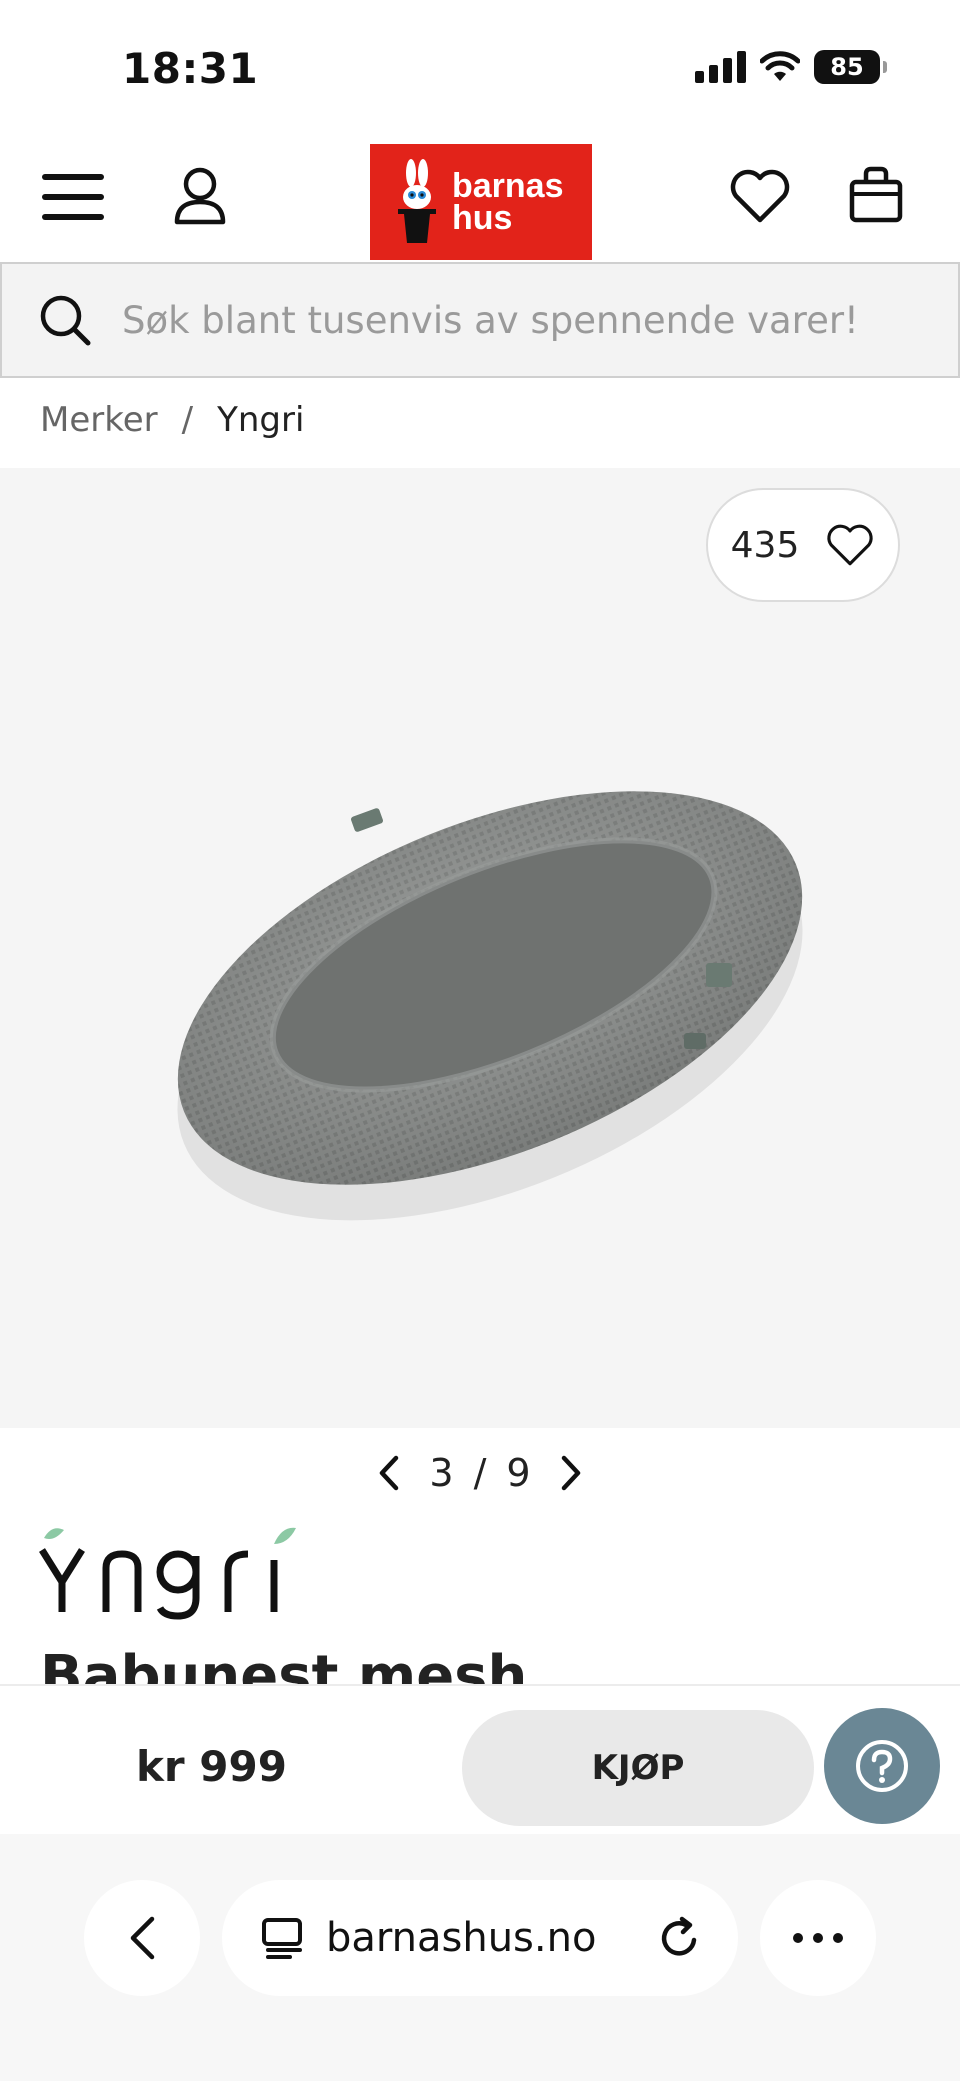 Image resolution: width=960 pixels, height=2081 pixels. What do you see at coordinates (765, 545) in the screenshot?
I see `favorite-count: 435` at bounding box center [765, 545].